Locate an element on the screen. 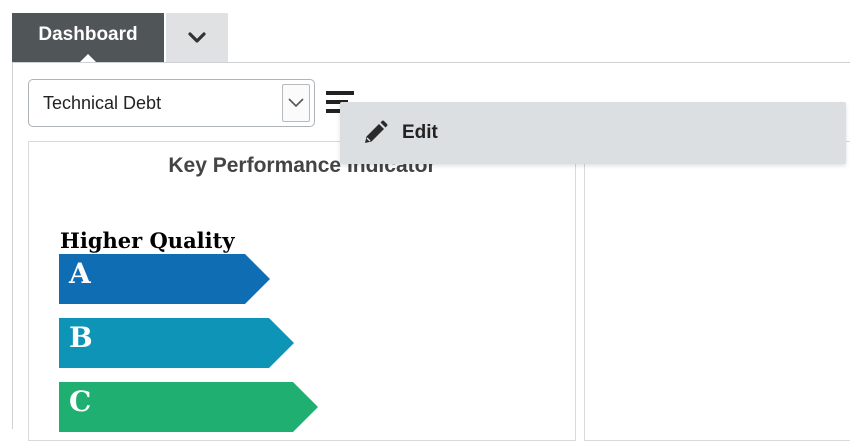 This screenshot has height=441, width=850. tab-dashboard-label: Dashboard is located at coordinates (88, 34).